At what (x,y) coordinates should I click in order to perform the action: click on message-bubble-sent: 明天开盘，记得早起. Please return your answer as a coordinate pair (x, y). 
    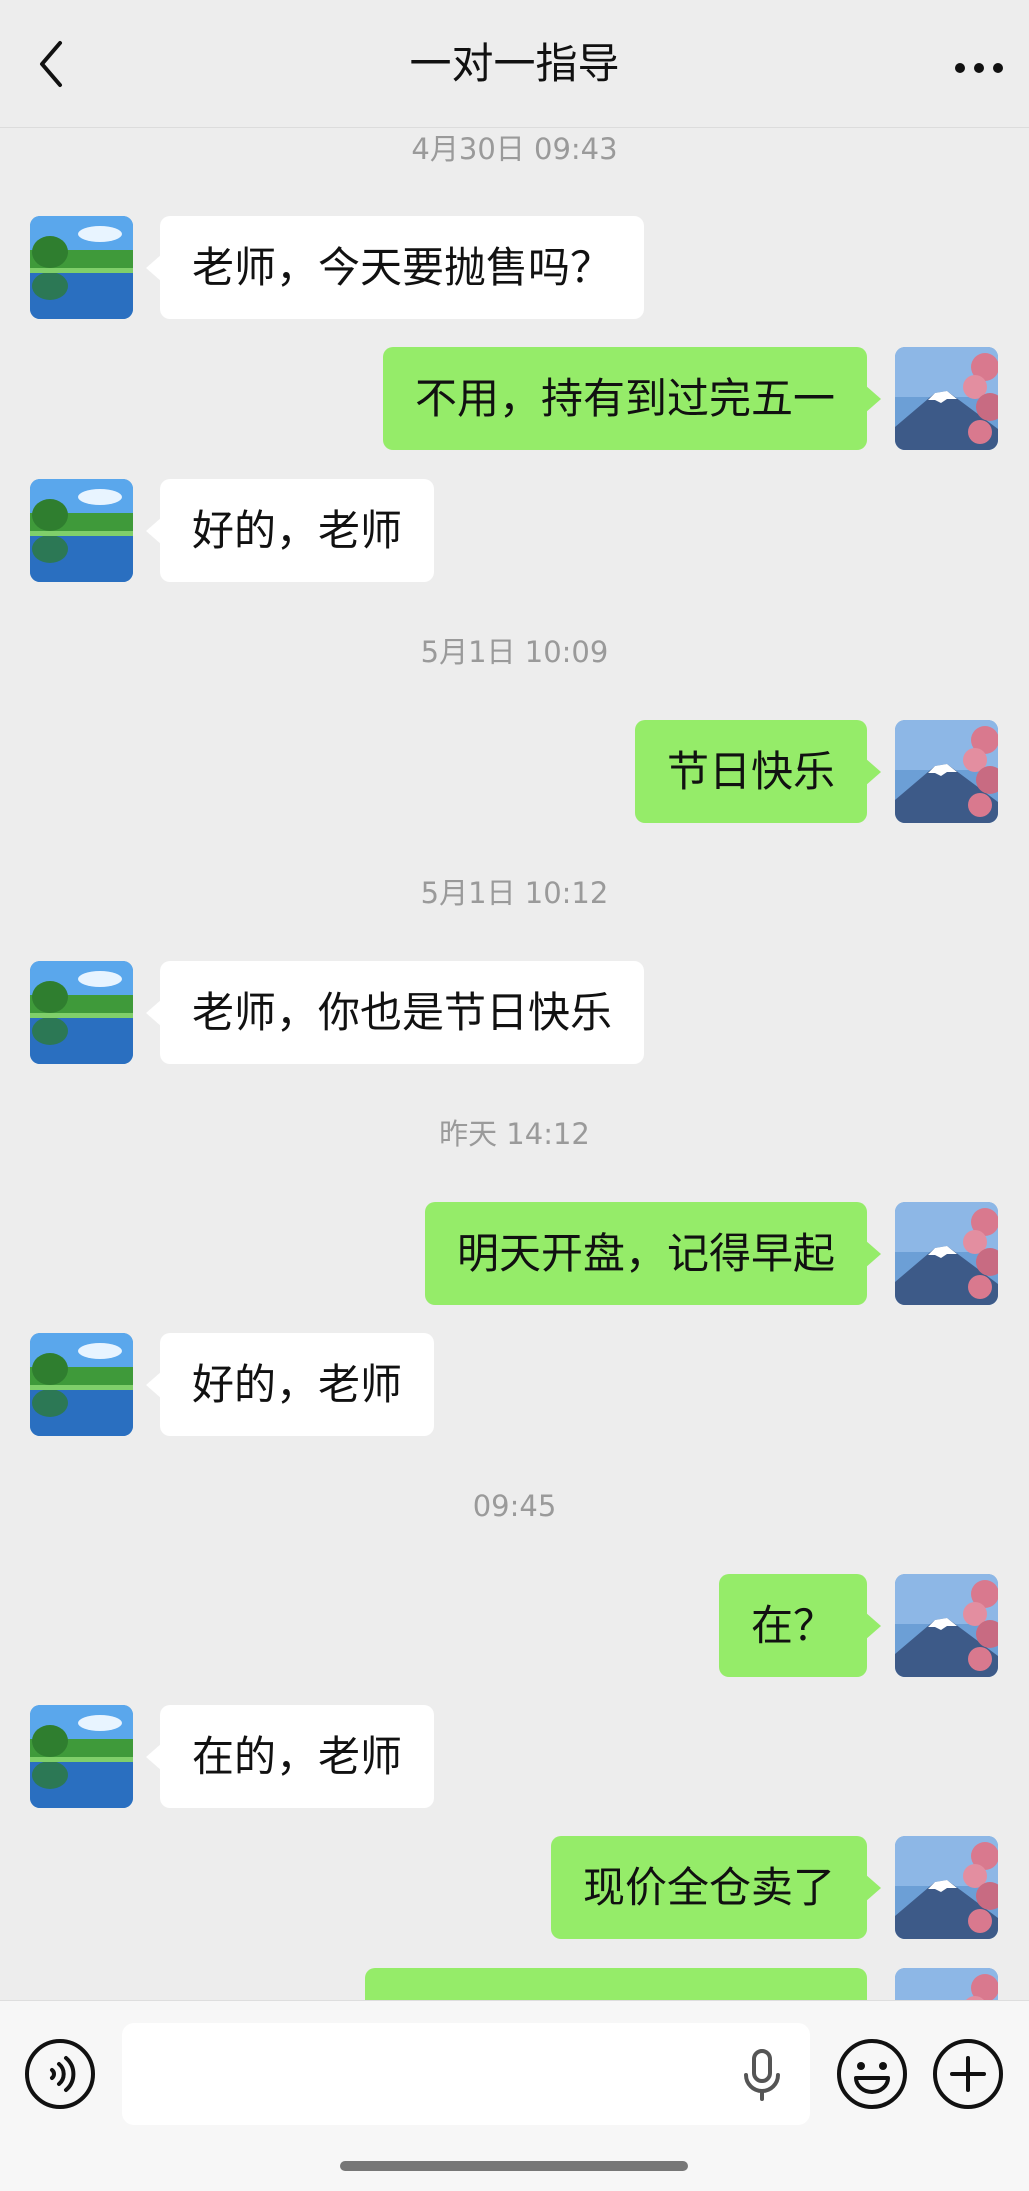
    Looking at the image, I should click on (653, 1253).